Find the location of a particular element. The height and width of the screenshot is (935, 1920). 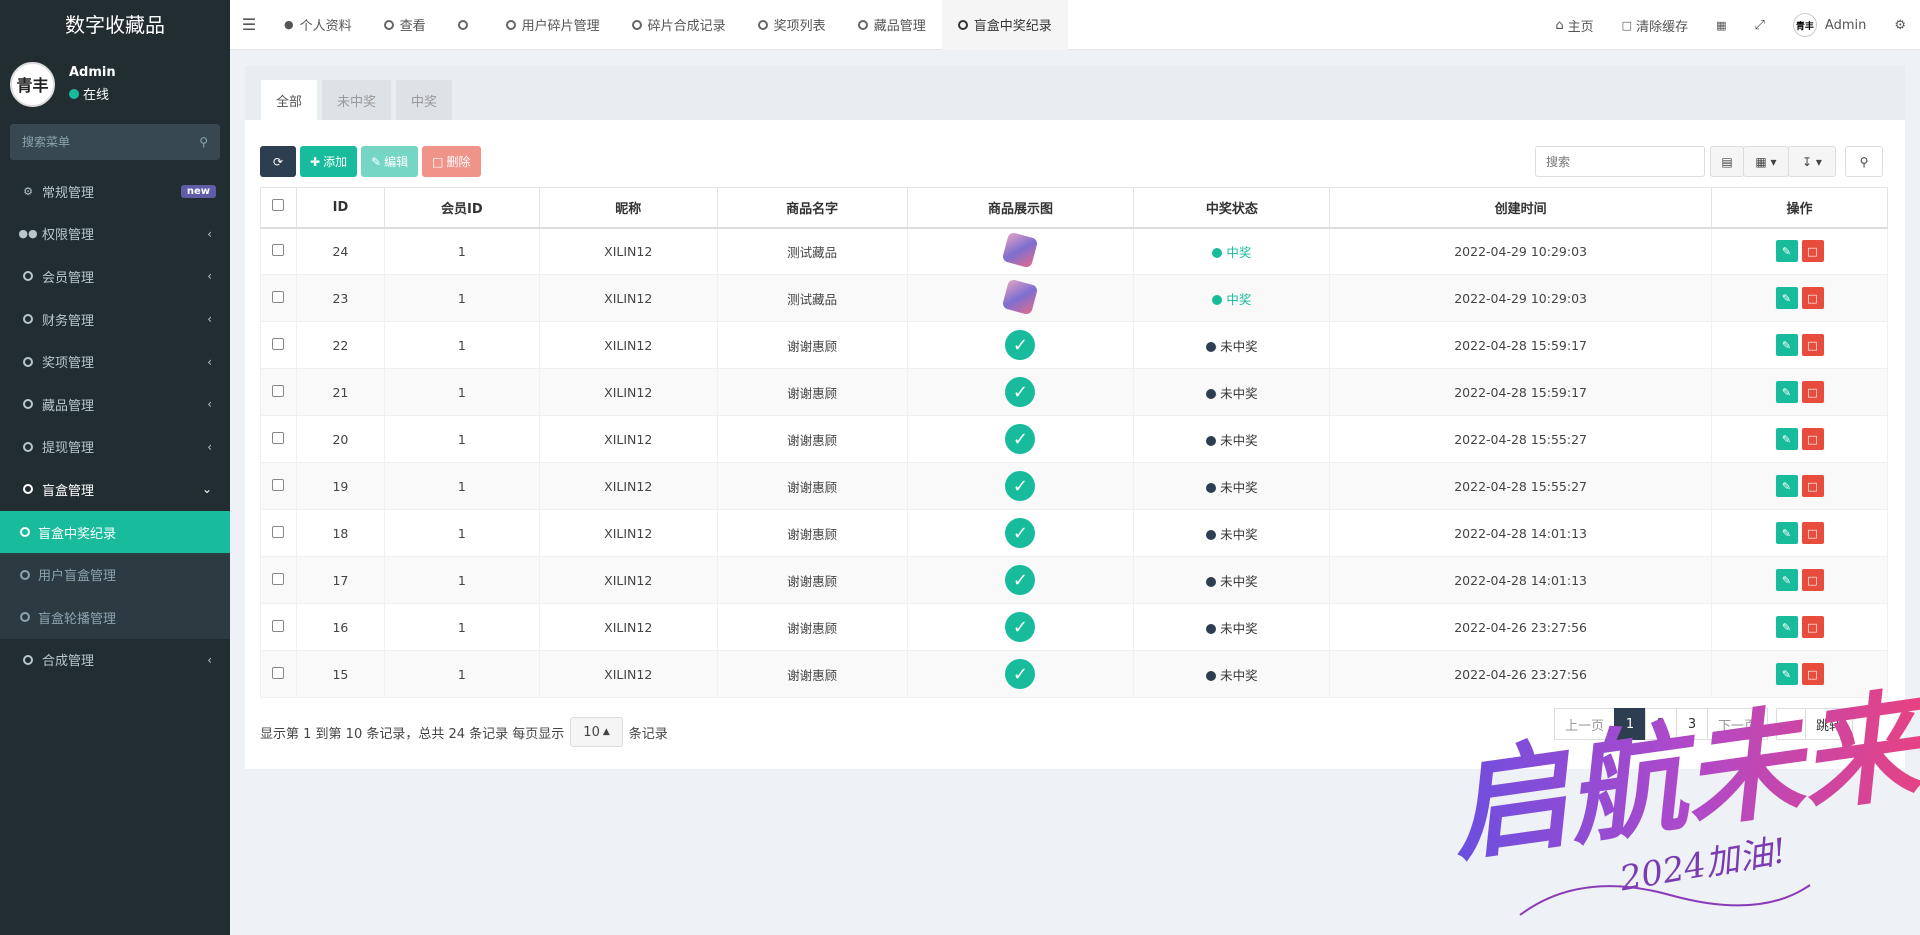

advanced-search-button: ⚲ is located at coordinates (1864, 161).